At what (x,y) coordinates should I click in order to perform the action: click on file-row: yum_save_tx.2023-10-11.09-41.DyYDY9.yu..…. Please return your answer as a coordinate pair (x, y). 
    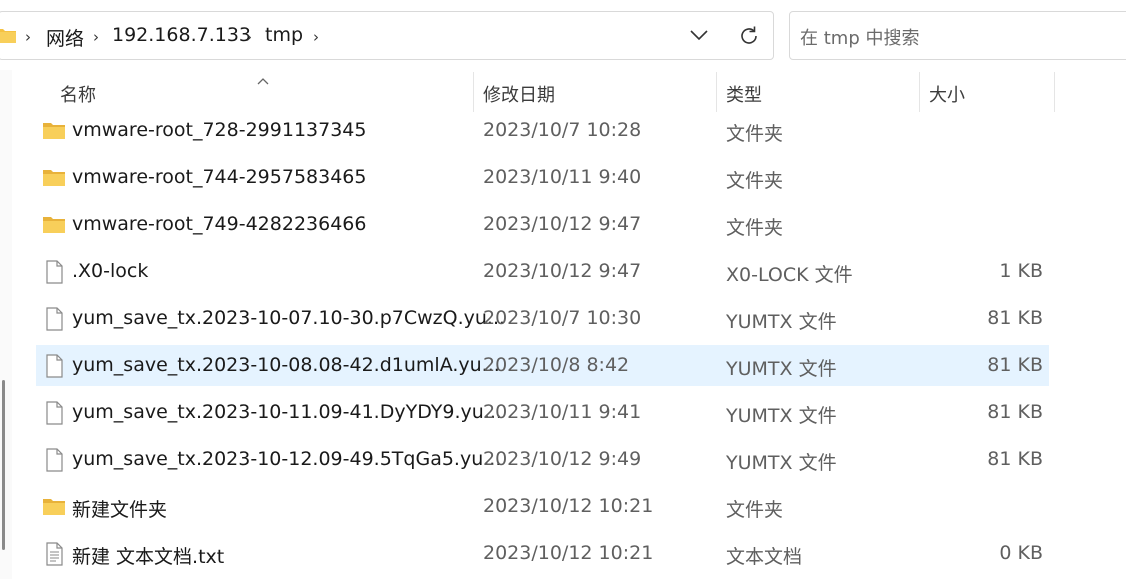
    Looking at the image, I should click on (542, 412).